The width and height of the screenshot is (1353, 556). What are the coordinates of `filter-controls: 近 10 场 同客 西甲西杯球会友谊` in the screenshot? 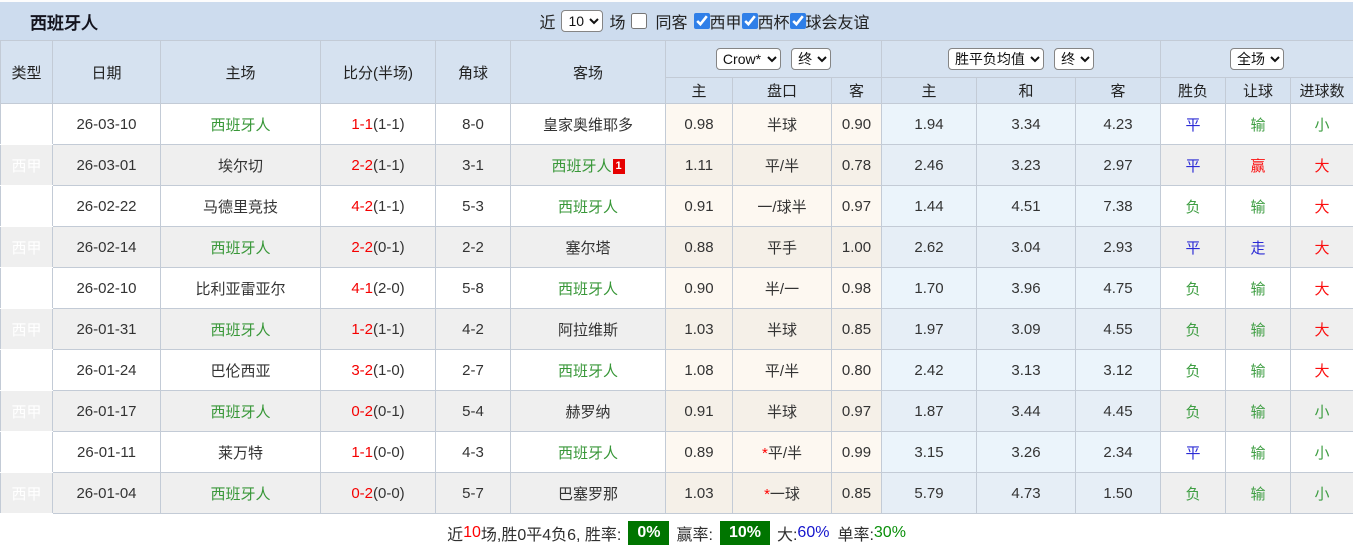 It's located at (704, 21).